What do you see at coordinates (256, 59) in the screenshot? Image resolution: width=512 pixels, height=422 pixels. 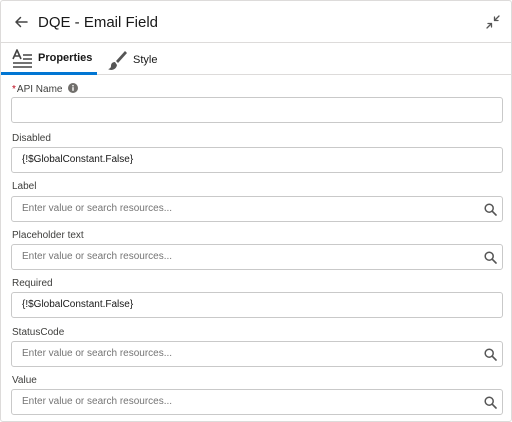 I see `tab-bar: Properties Style` at bounding box center [256, 59].